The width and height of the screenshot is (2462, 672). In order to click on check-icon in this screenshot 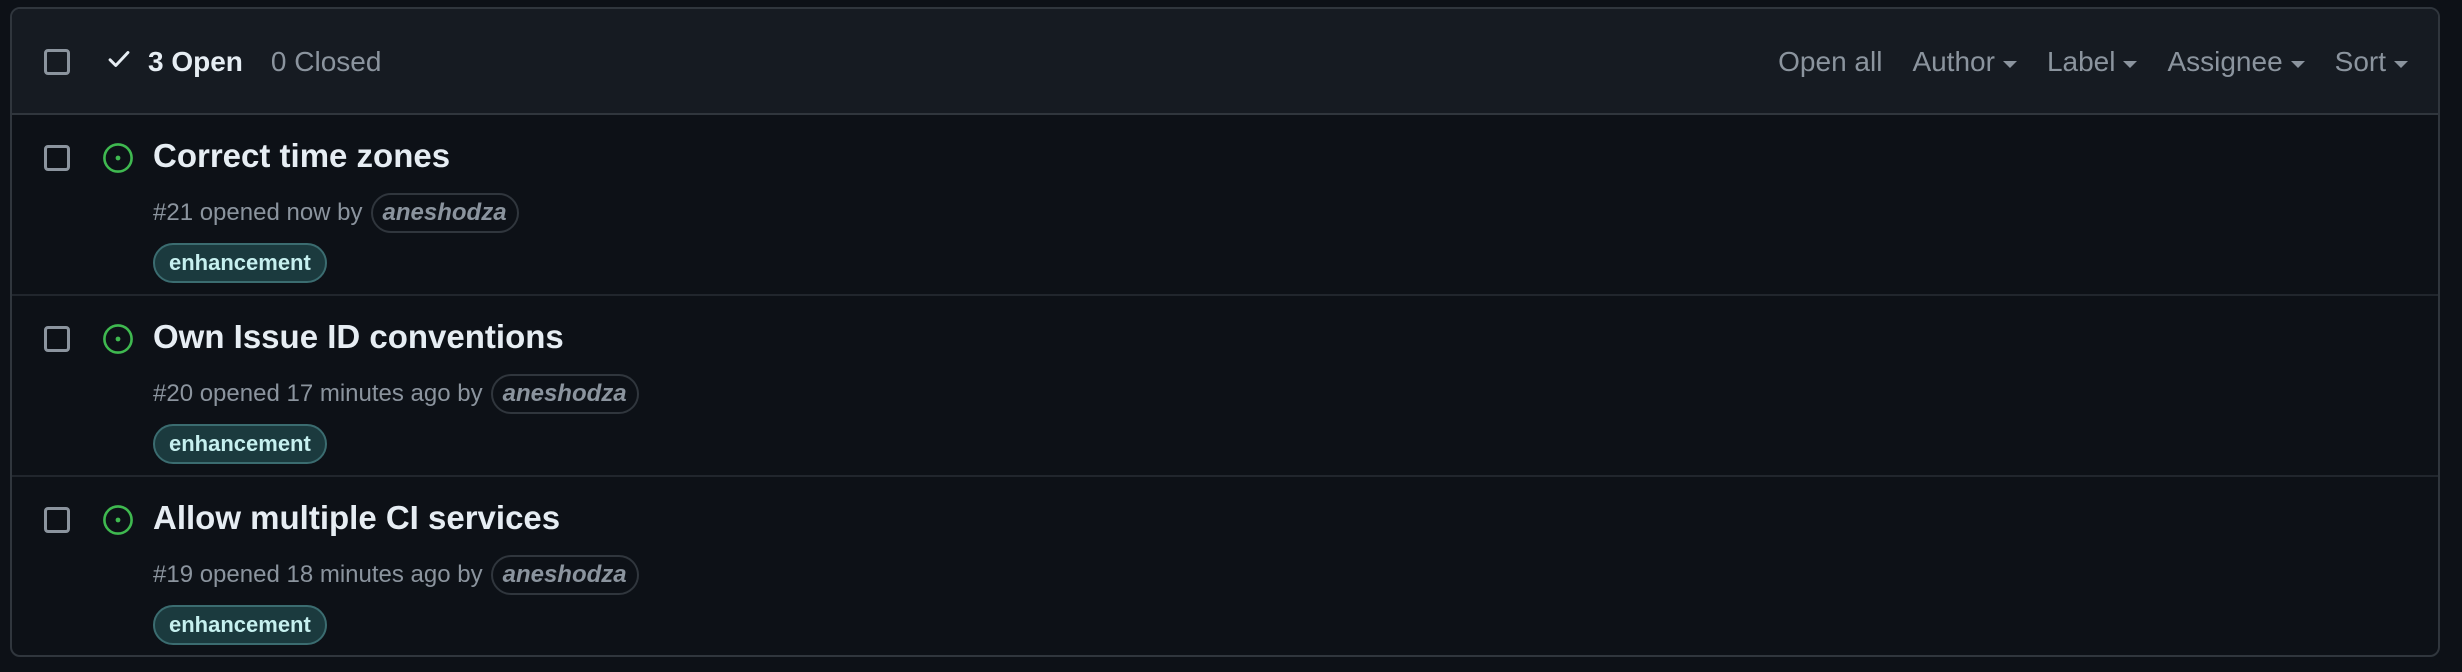, I will do `click(119, 62)`.